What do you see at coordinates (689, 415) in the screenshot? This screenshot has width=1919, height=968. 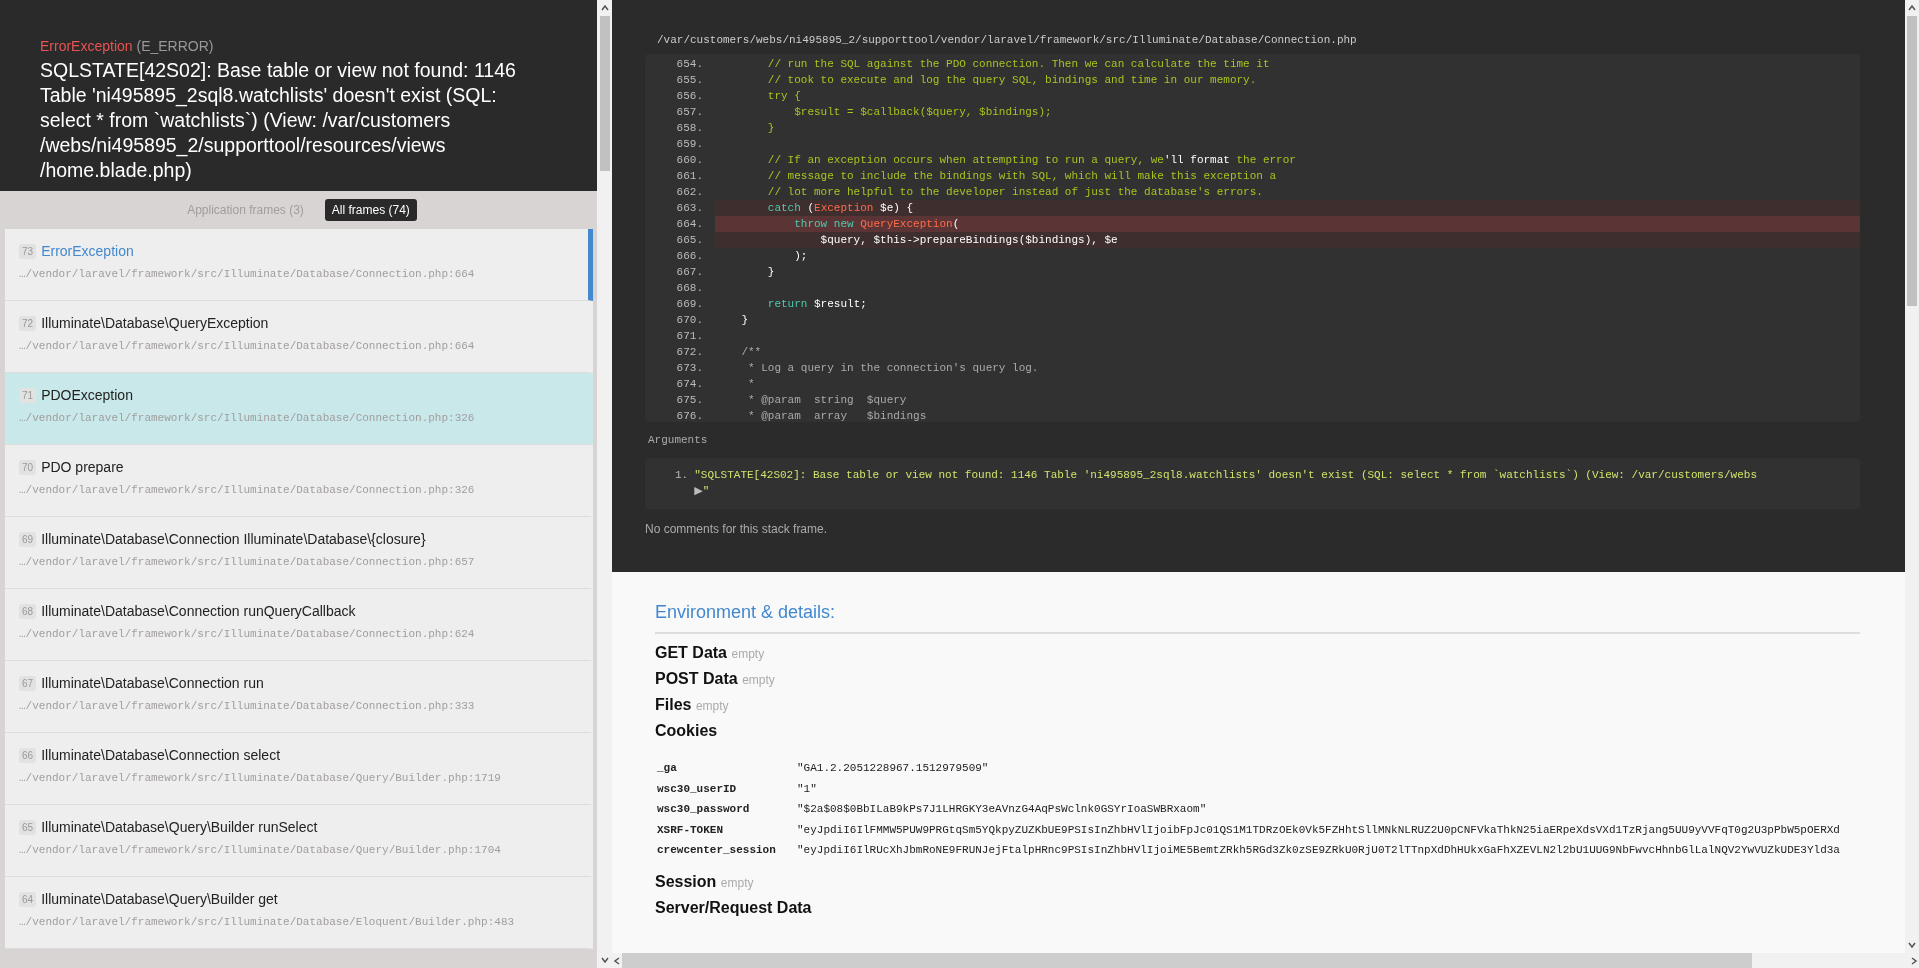 I see `line-number: 676.` at bounding box center [689, 415].